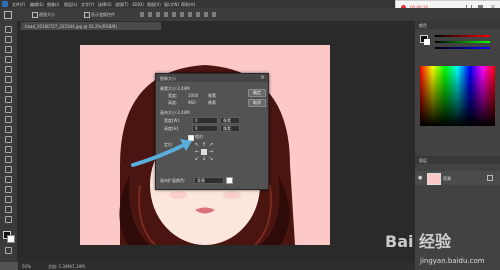  Describe the element at coordinates (227, 128) in the screenshot. I see `new-height-unit: 像素` at that location.